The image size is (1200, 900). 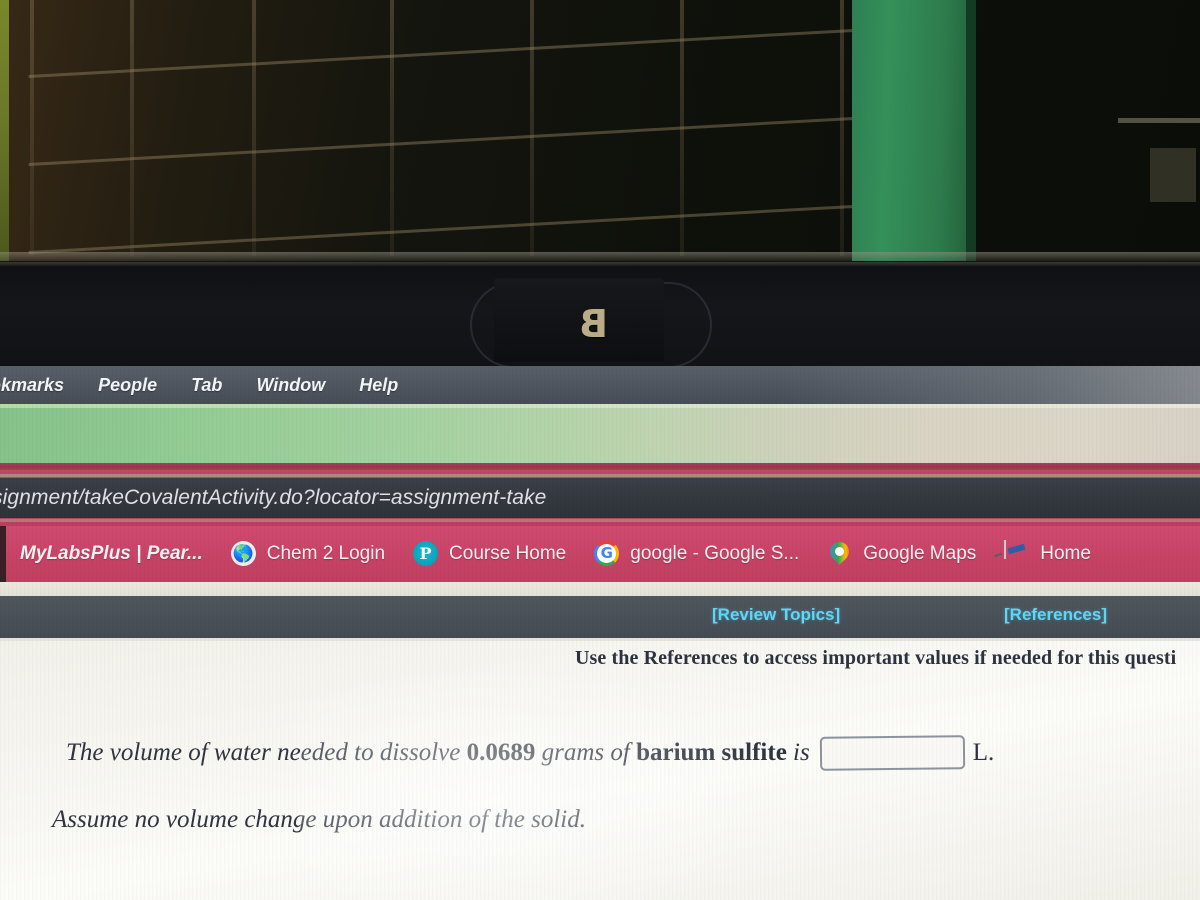 What do you see at coordinates (3, 554) in the screenshot?
I see `bookmark-clipped-favicon` at bounding box center [3, 554].